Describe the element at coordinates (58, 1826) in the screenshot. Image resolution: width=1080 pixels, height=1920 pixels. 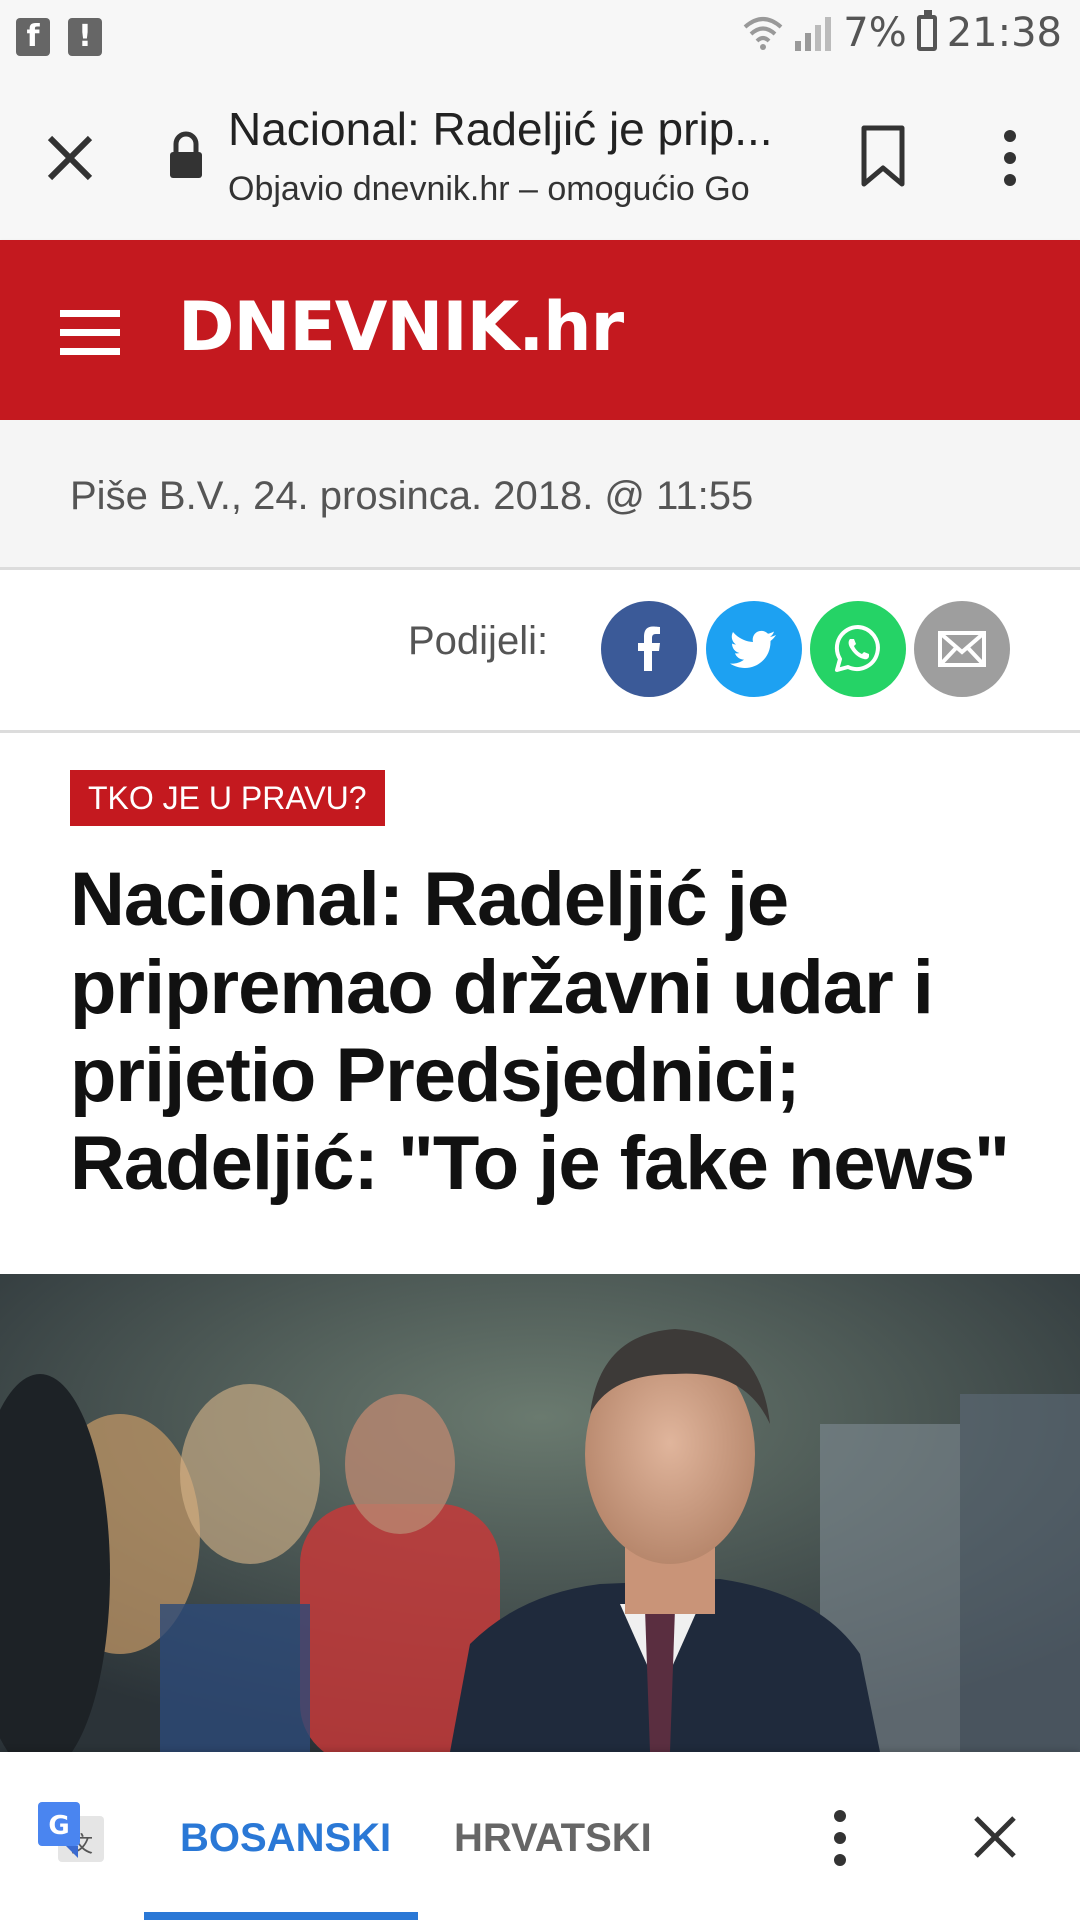
I see `svg-text: G` at that location.